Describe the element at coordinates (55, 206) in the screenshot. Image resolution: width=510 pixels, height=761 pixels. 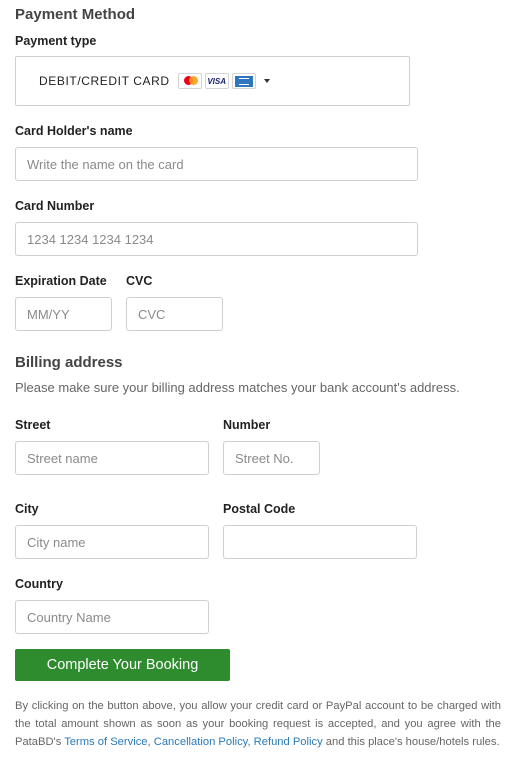
I see `card-number-label: Card Number` at that location.